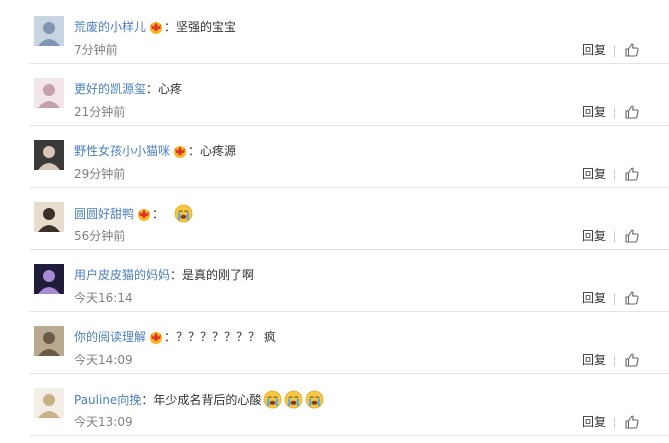  Describe the element at coordinates (103, 298) in the screenshot. I see `comment-time: 今天16:14` at that location.